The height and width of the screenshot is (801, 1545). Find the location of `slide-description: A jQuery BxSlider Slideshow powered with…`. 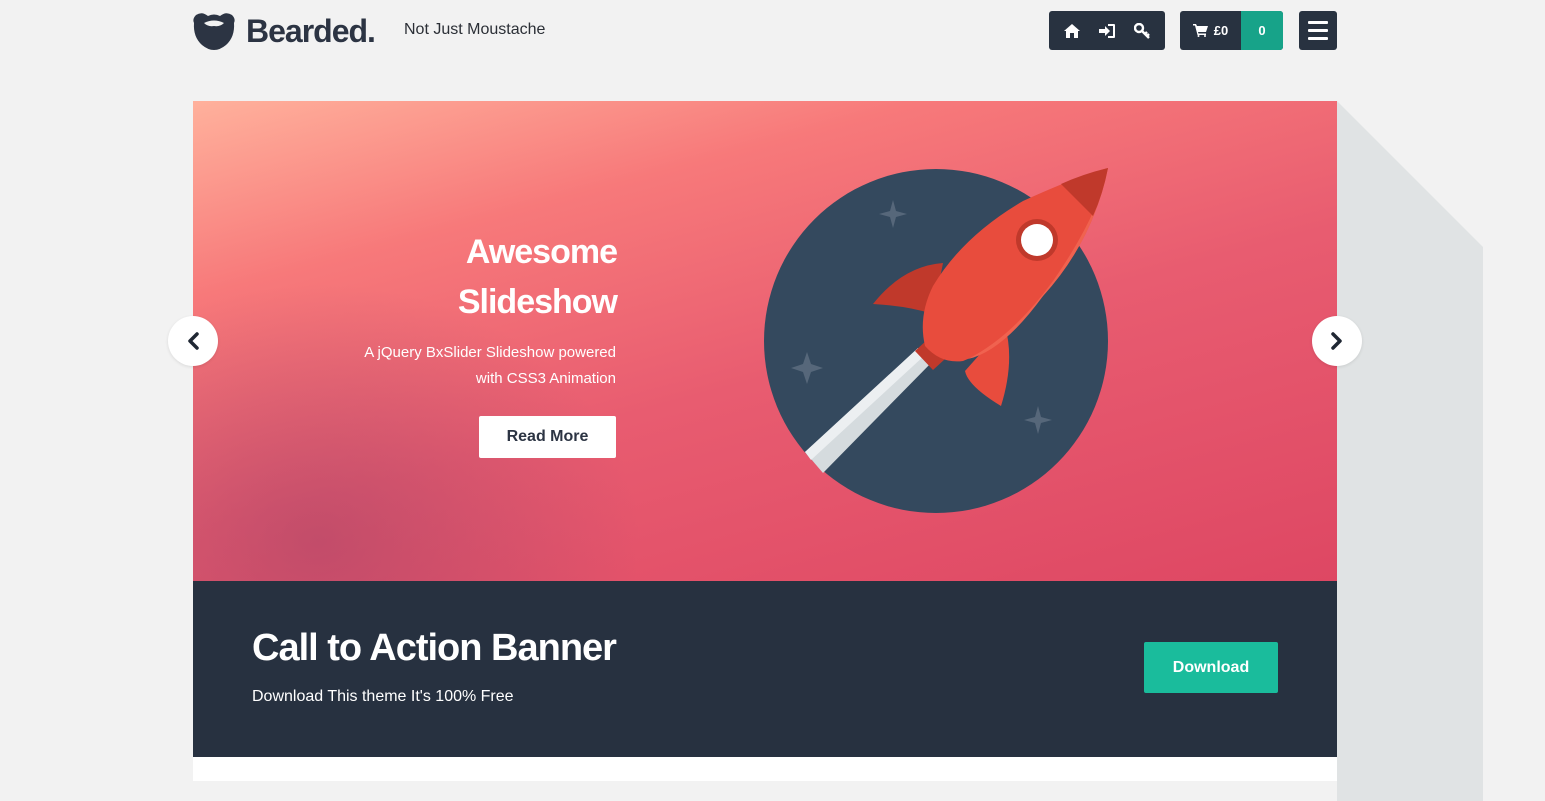

slide-description: A jQuery BxSlider Slideshow powered with… is located at coordinates (466, 366).